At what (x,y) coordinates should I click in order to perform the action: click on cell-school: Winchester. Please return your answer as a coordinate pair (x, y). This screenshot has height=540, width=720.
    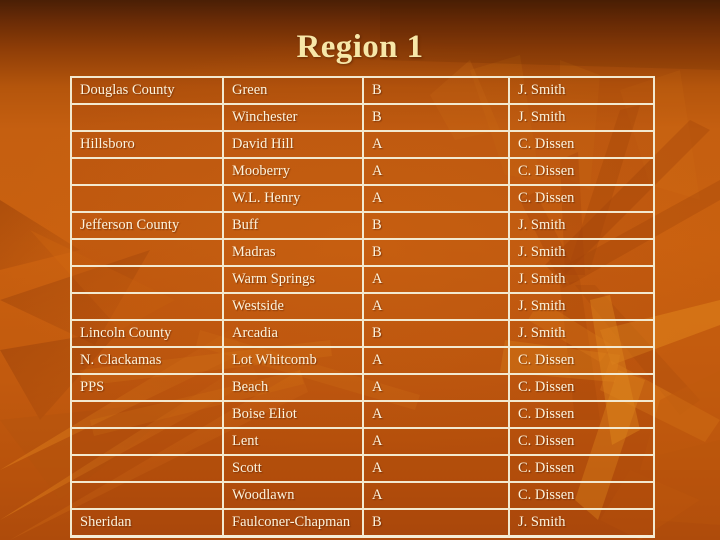
    Looking at the image, I should click on (292, 116).